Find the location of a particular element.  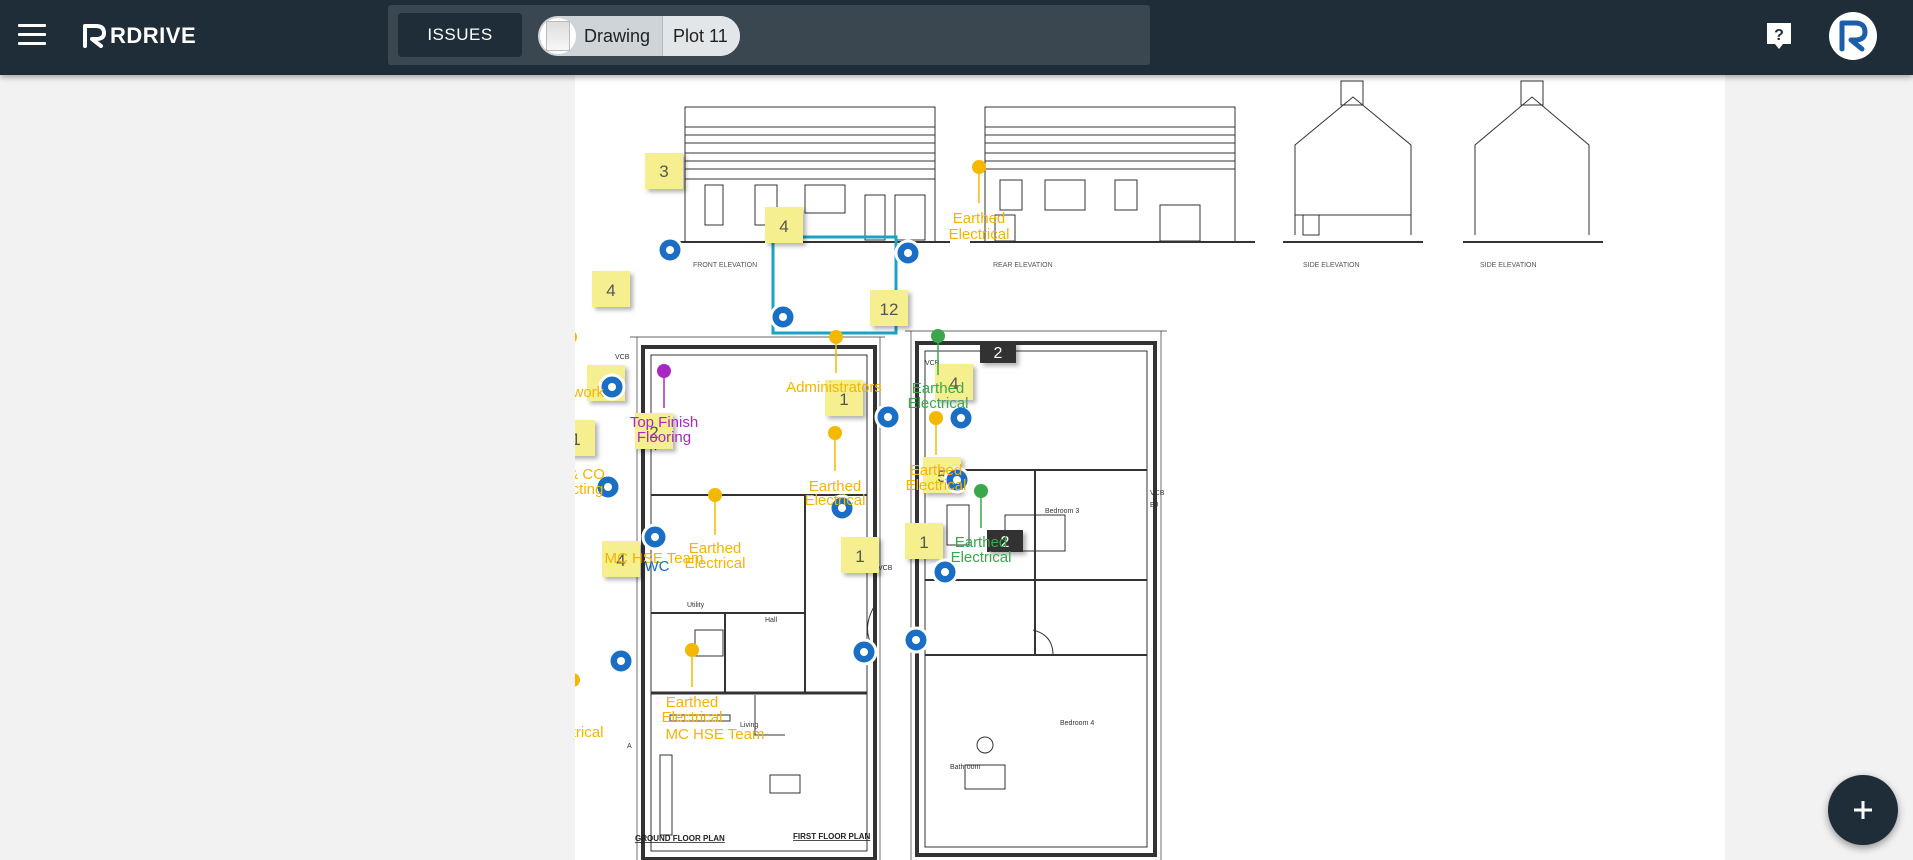

svg-text: Hall is located at coordinates (771, 620).